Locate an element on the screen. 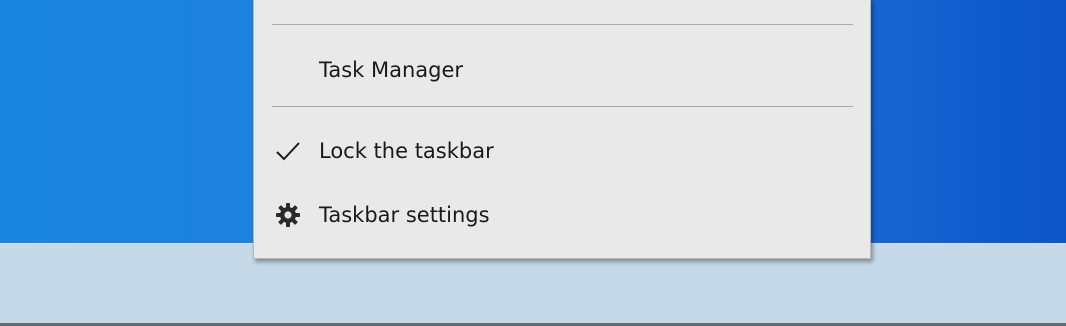 The image size is (1066, 326). menu-item-label: Lock the taskbar is located at coordinates (406, 151).